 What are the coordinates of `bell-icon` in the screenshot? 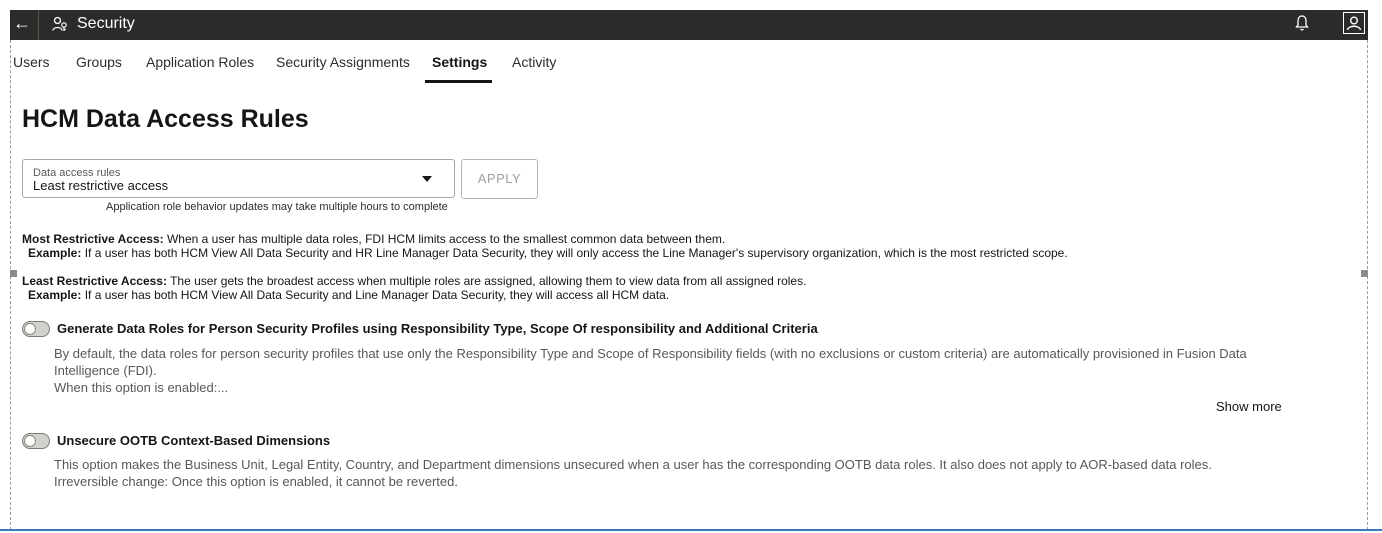 It's located at (1302, 23).